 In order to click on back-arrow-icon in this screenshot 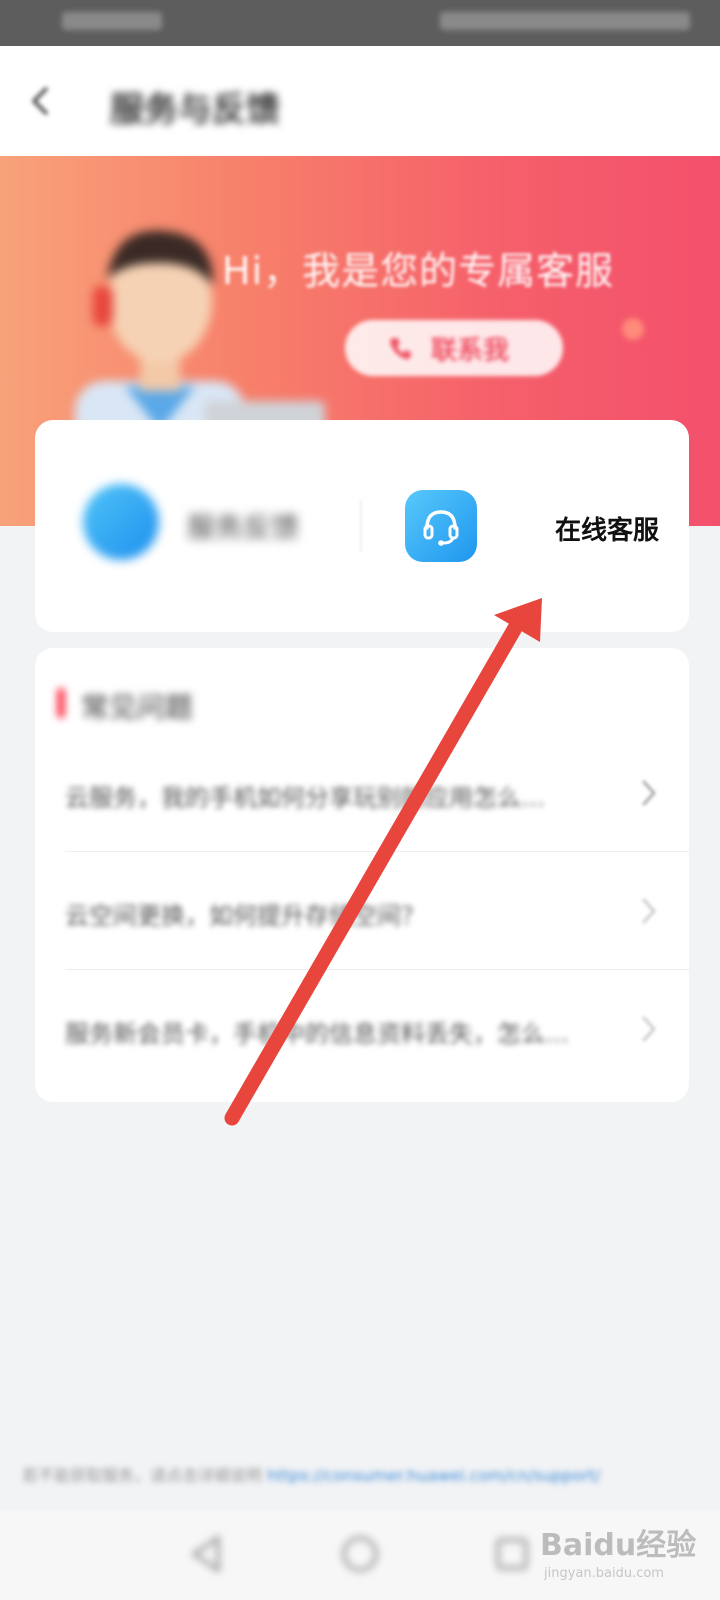, I will do `click(41, 101)`.